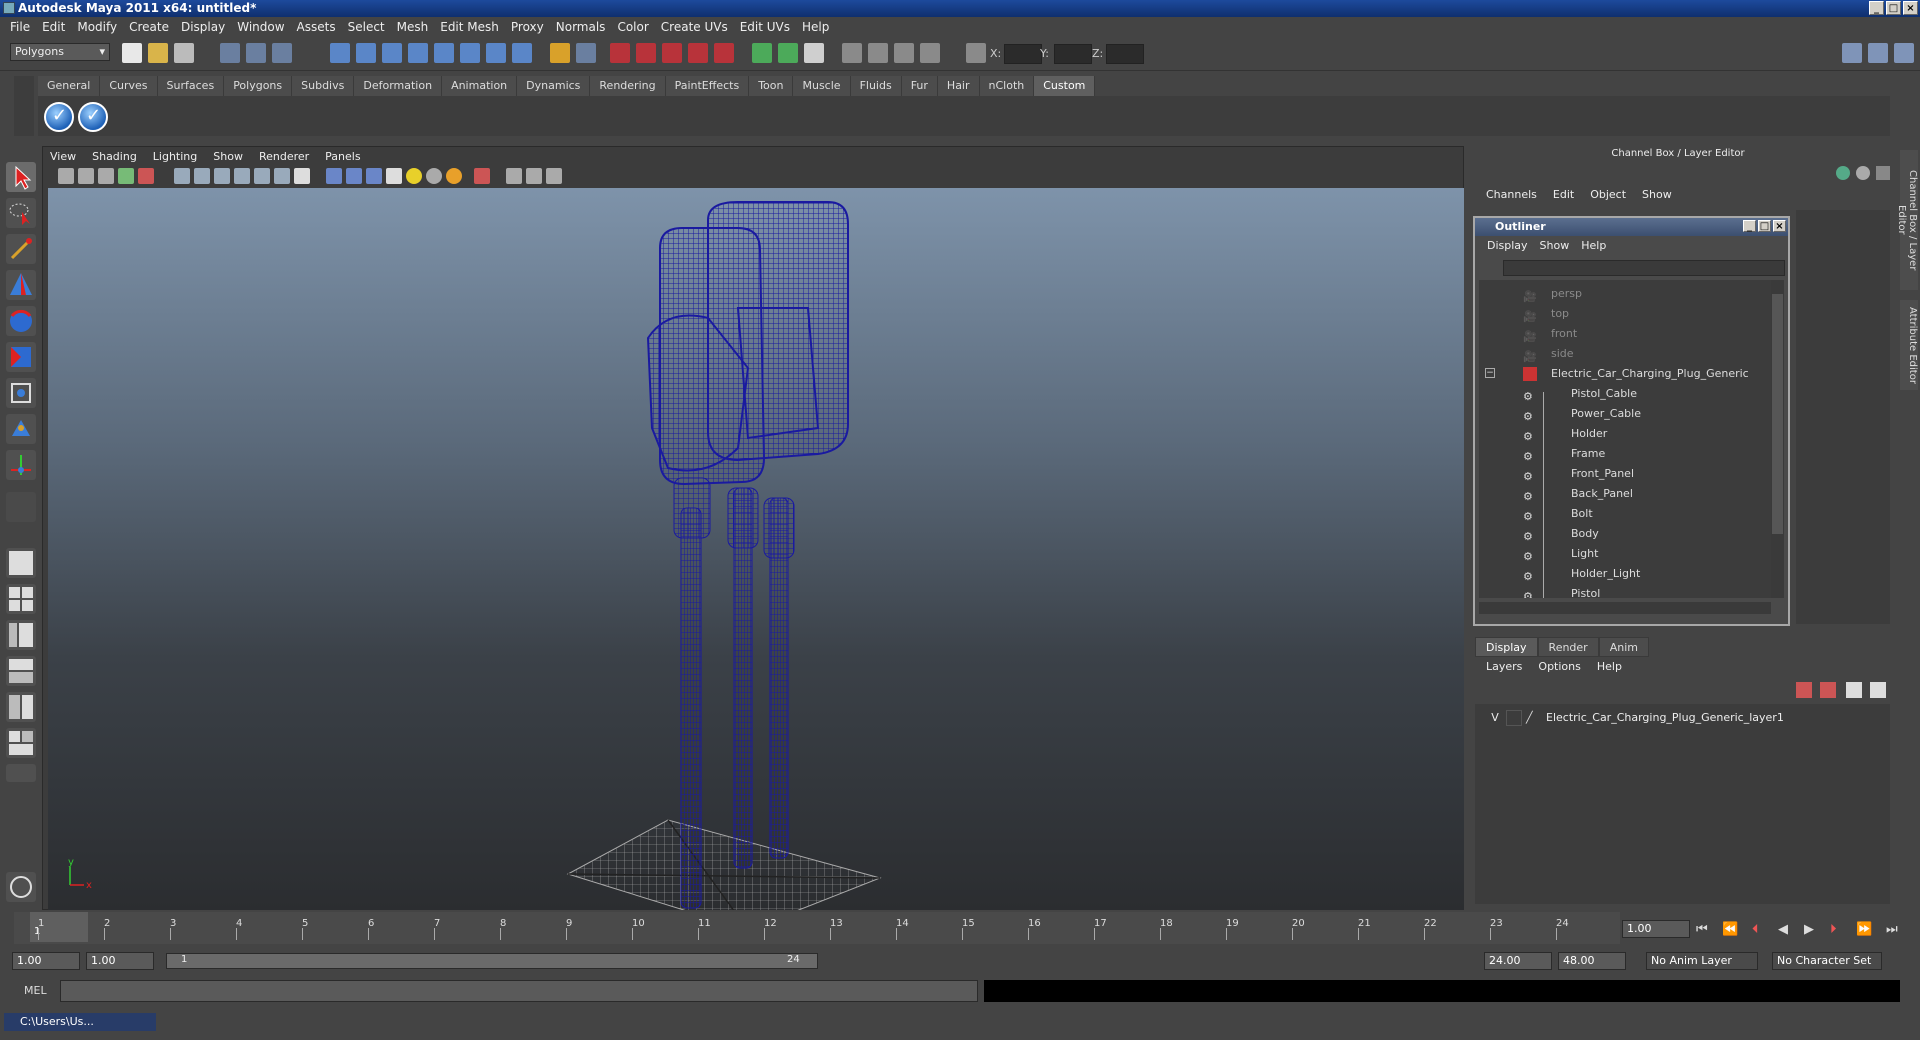  What do you see at coordinates (282, 53) in the screenshot?
I see `select-component-icon` at bounding box center [282, 53].